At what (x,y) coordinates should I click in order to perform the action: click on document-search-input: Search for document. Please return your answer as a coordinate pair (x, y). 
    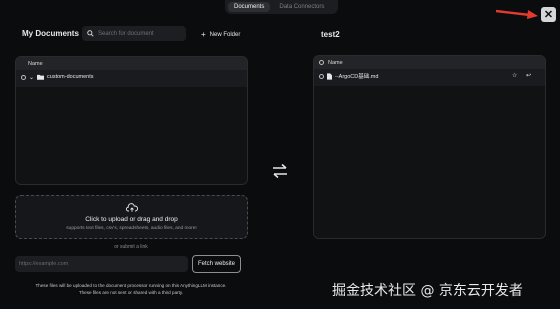
    Looking at the image, I should click on (134, 33).